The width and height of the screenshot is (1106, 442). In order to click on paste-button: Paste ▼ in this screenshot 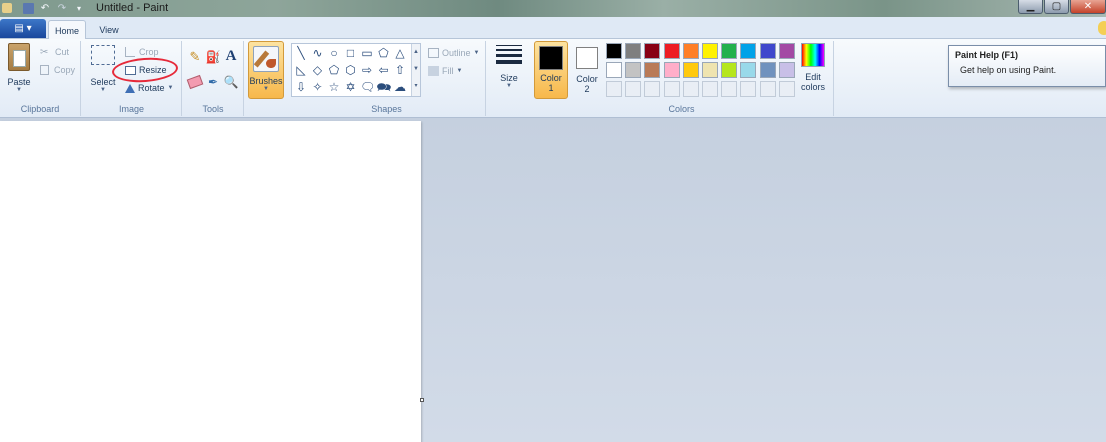, I will do `click(19, 68)`.